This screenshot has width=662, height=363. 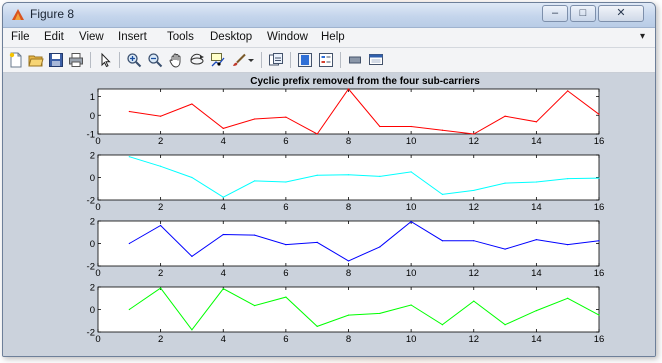 What do you see at coordinates (132, 37) in the screenshot?
I see `menu-insert: Insert` at bounding box center [132, 37].